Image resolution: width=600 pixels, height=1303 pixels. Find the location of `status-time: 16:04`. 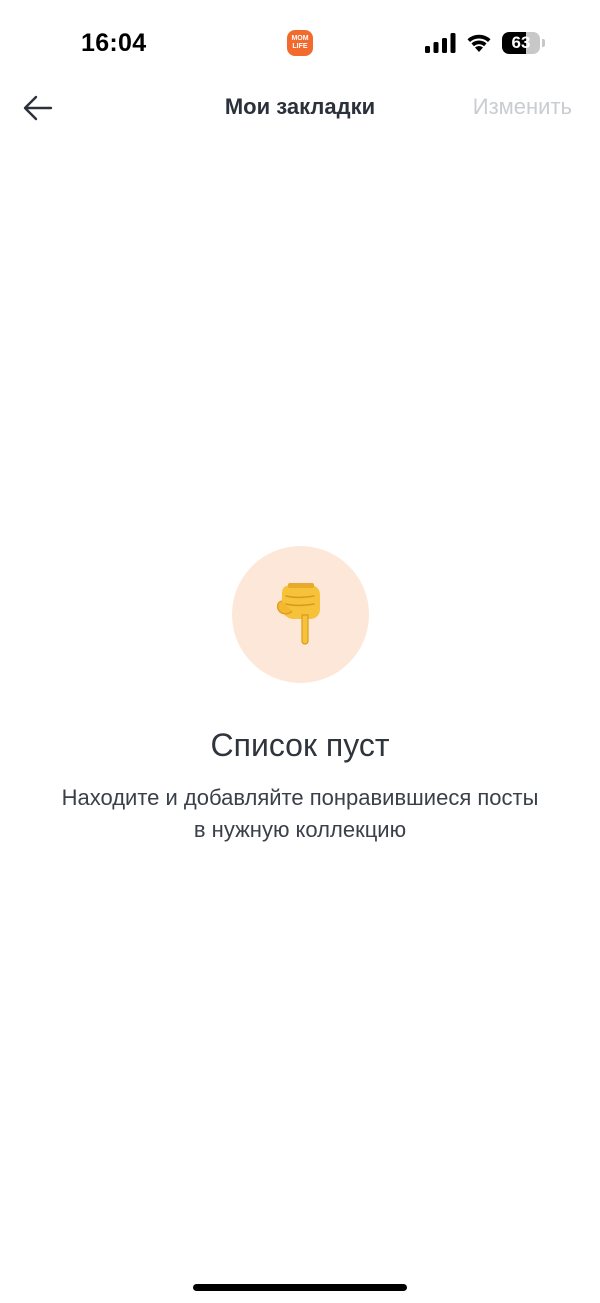

status-time: 16:04 is located at coordinates (114, 43).